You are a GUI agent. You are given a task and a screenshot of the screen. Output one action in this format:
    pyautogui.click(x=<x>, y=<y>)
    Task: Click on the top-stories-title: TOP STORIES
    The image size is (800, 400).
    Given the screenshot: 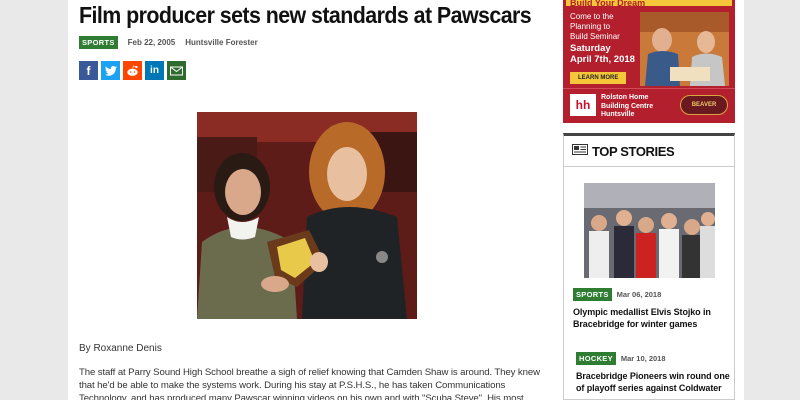 What is the action you would take?
    pyautogui.click(x=633, y=151)
    